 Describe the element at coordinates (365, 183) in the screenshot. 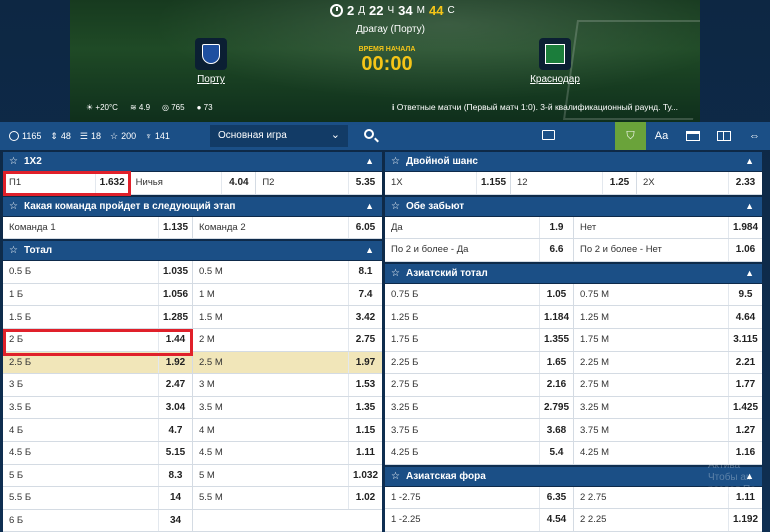

I see `odds-value: 5.35` at that location.